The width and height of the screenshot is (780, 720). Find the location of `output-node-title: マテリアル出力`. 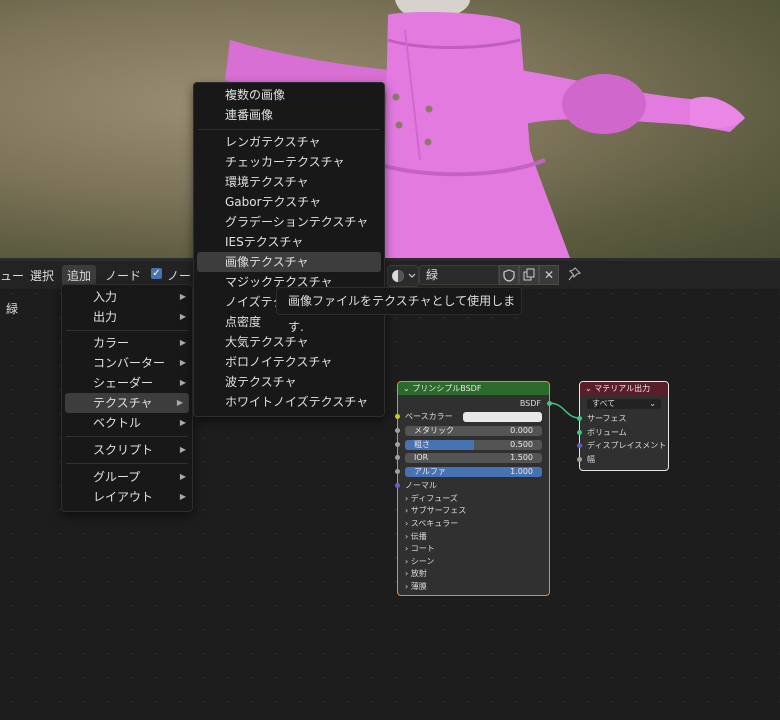

output-node-title: マテリアル出力 is located at coordinates (622, 388).